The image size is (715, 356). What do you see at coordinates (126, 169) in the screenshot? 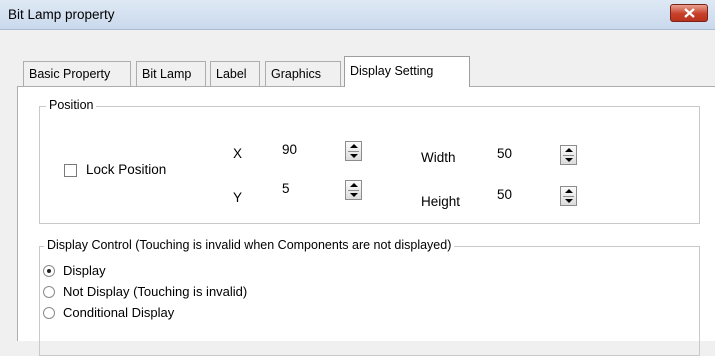
I see `lock-position-label: Lock Position` at bounding box center [126, 169].